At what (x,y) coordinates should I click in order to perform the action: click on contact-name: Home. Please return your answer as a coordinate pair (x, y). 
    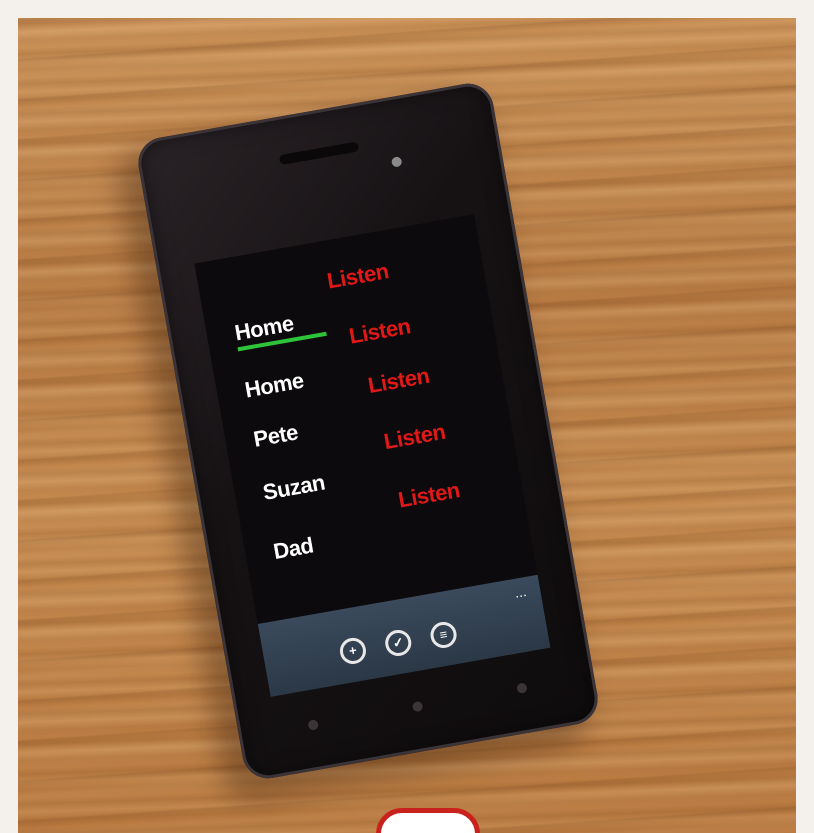
    Looking at the image, I should click on (274, 385).